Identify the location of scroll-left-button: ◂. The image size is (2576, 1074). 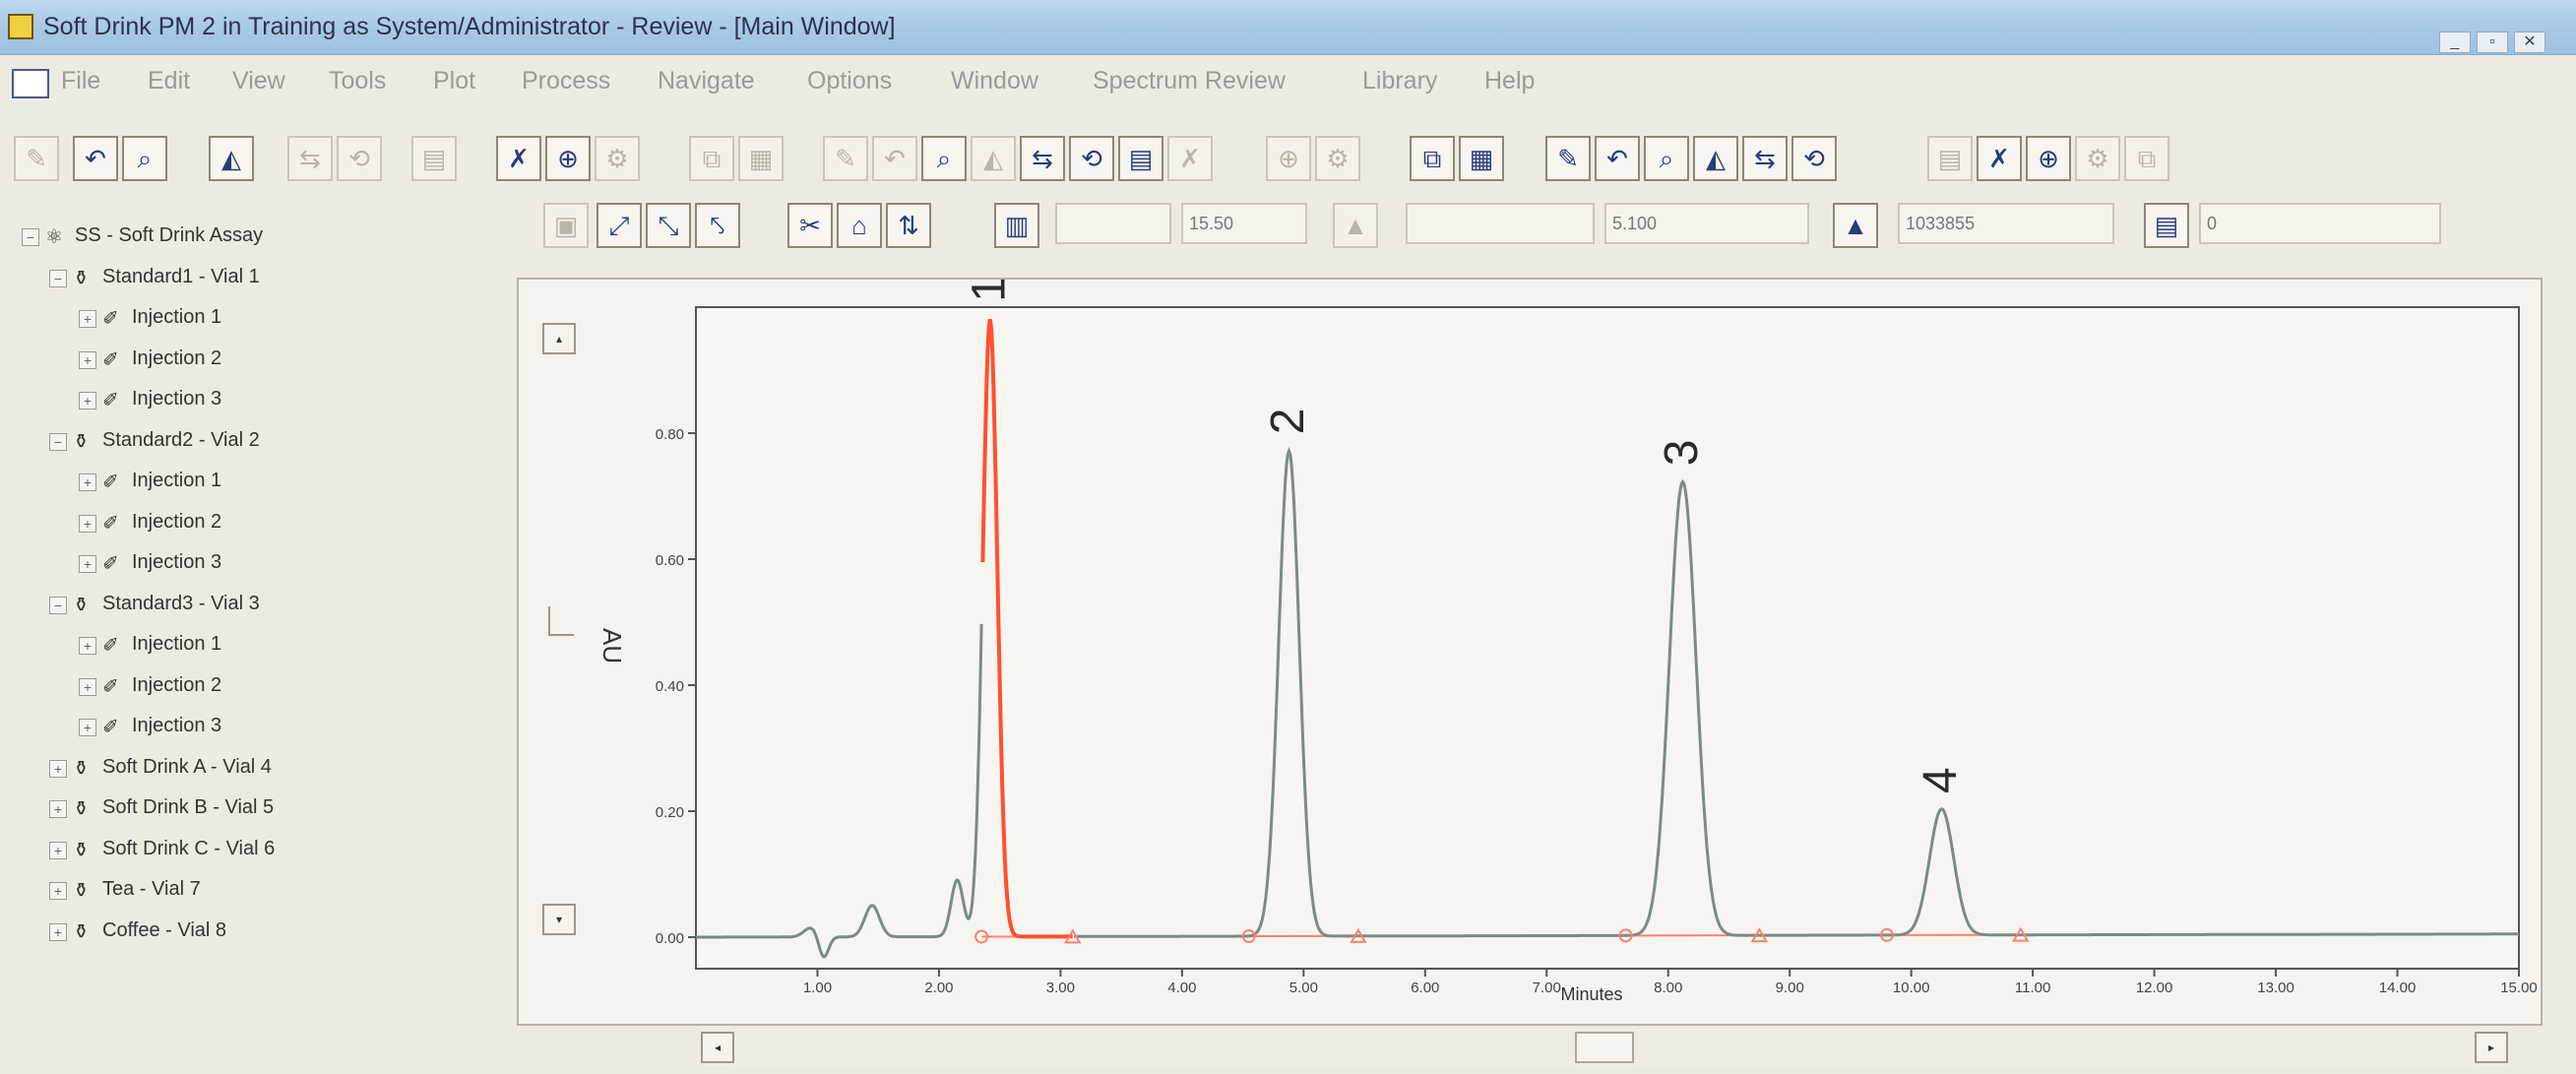
(717, 1047).